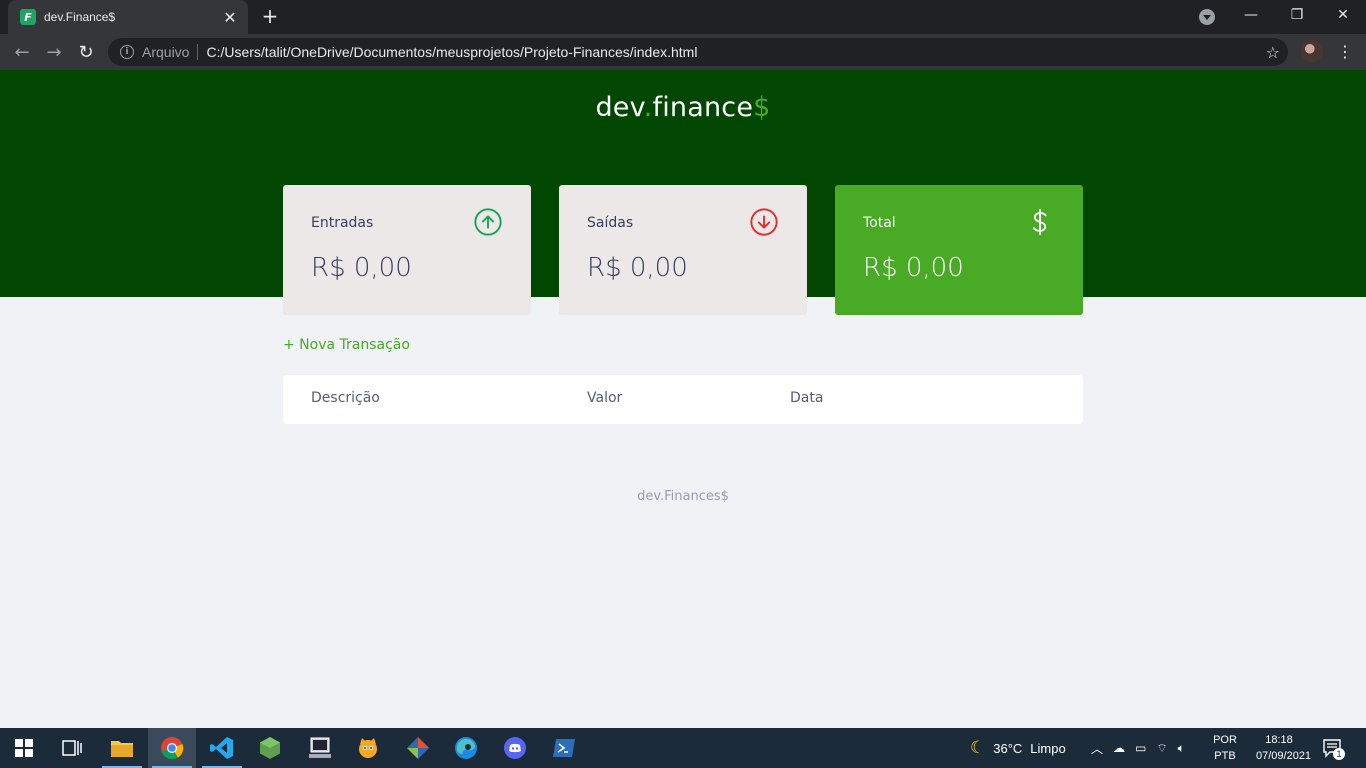 The height and width of the screenshot is (768, 1366). Describe the element at coordinates (1161, 748) in the screenshot. I see `wifi-icon: ⌔` at that location.